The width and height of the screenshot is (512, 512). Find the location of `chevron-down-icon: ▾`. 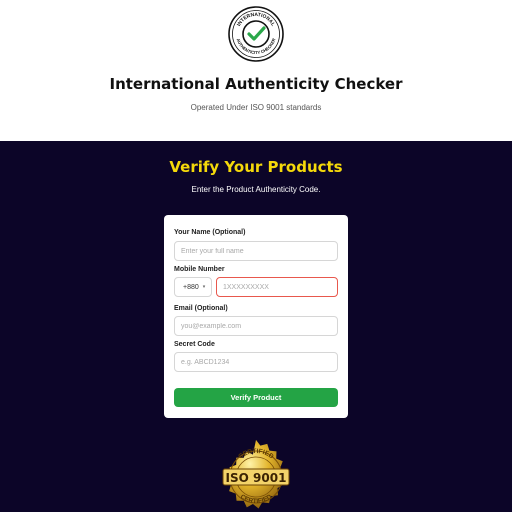

chevron-down-icon: ▾ is located at coordinates (204, 287).